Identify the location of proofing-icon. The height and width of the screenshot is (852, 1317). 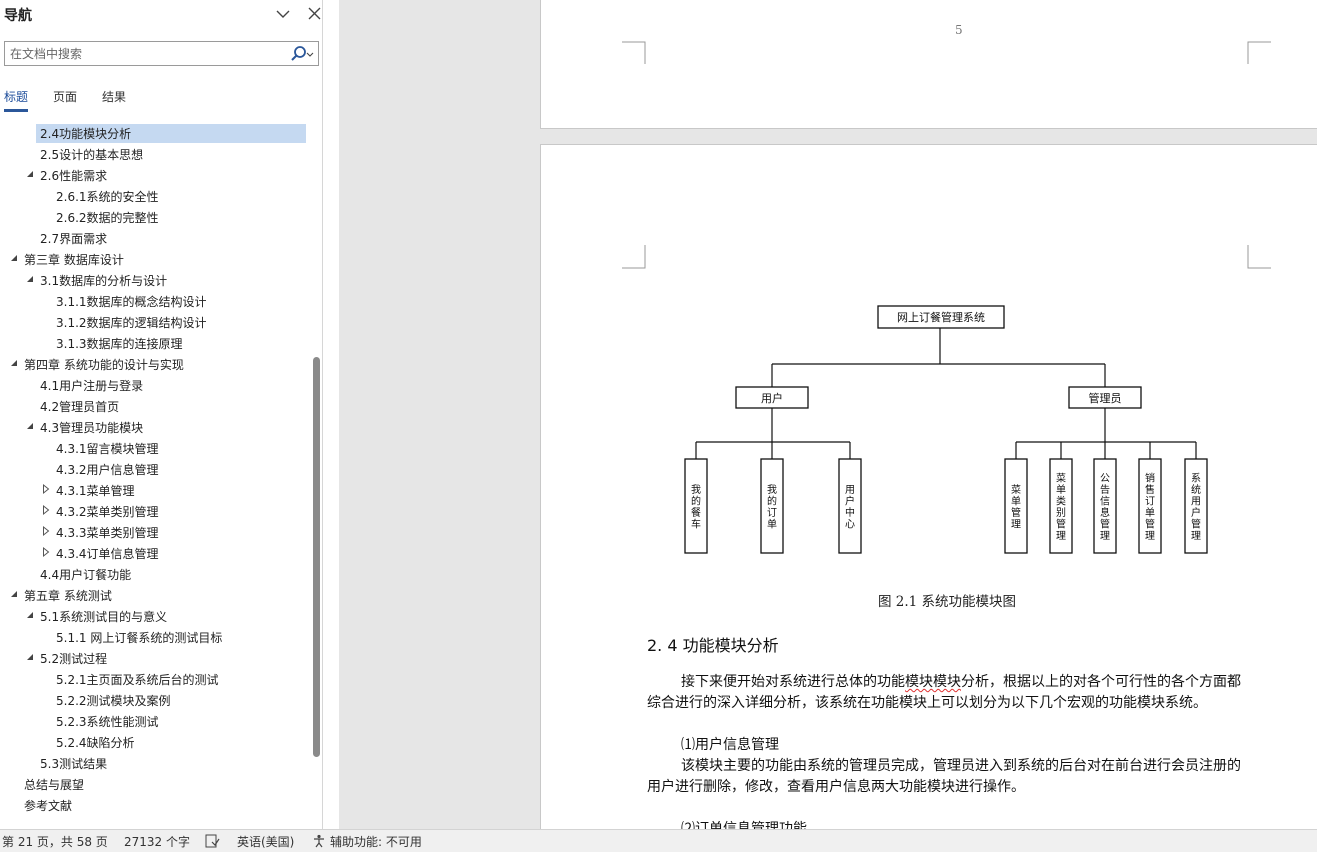
(212, 841).